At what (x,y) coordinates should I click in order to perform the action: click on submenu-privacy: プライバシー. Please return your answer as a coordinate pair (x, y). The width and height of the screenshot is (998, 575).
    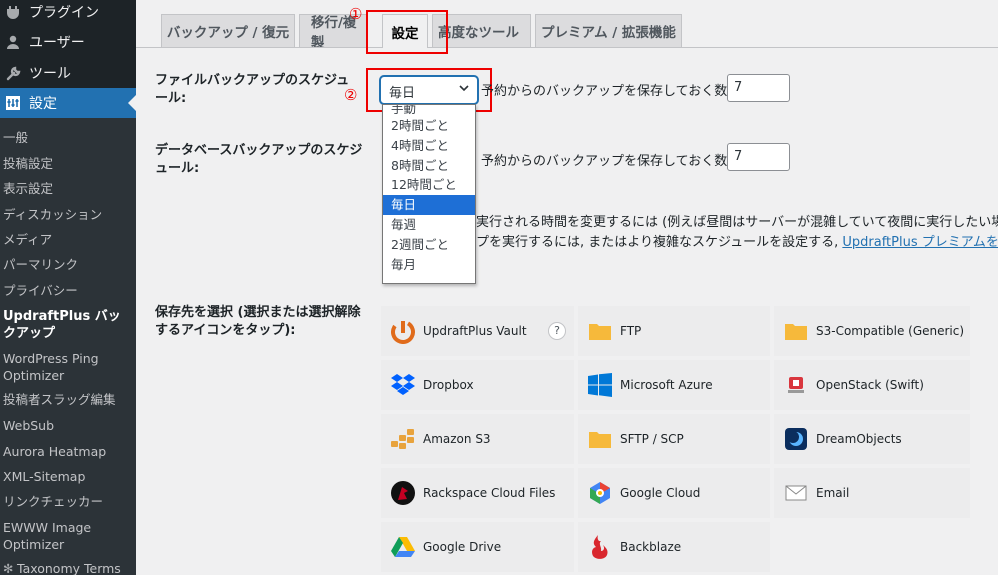
    Looking at the image, I should click on (68, 290).